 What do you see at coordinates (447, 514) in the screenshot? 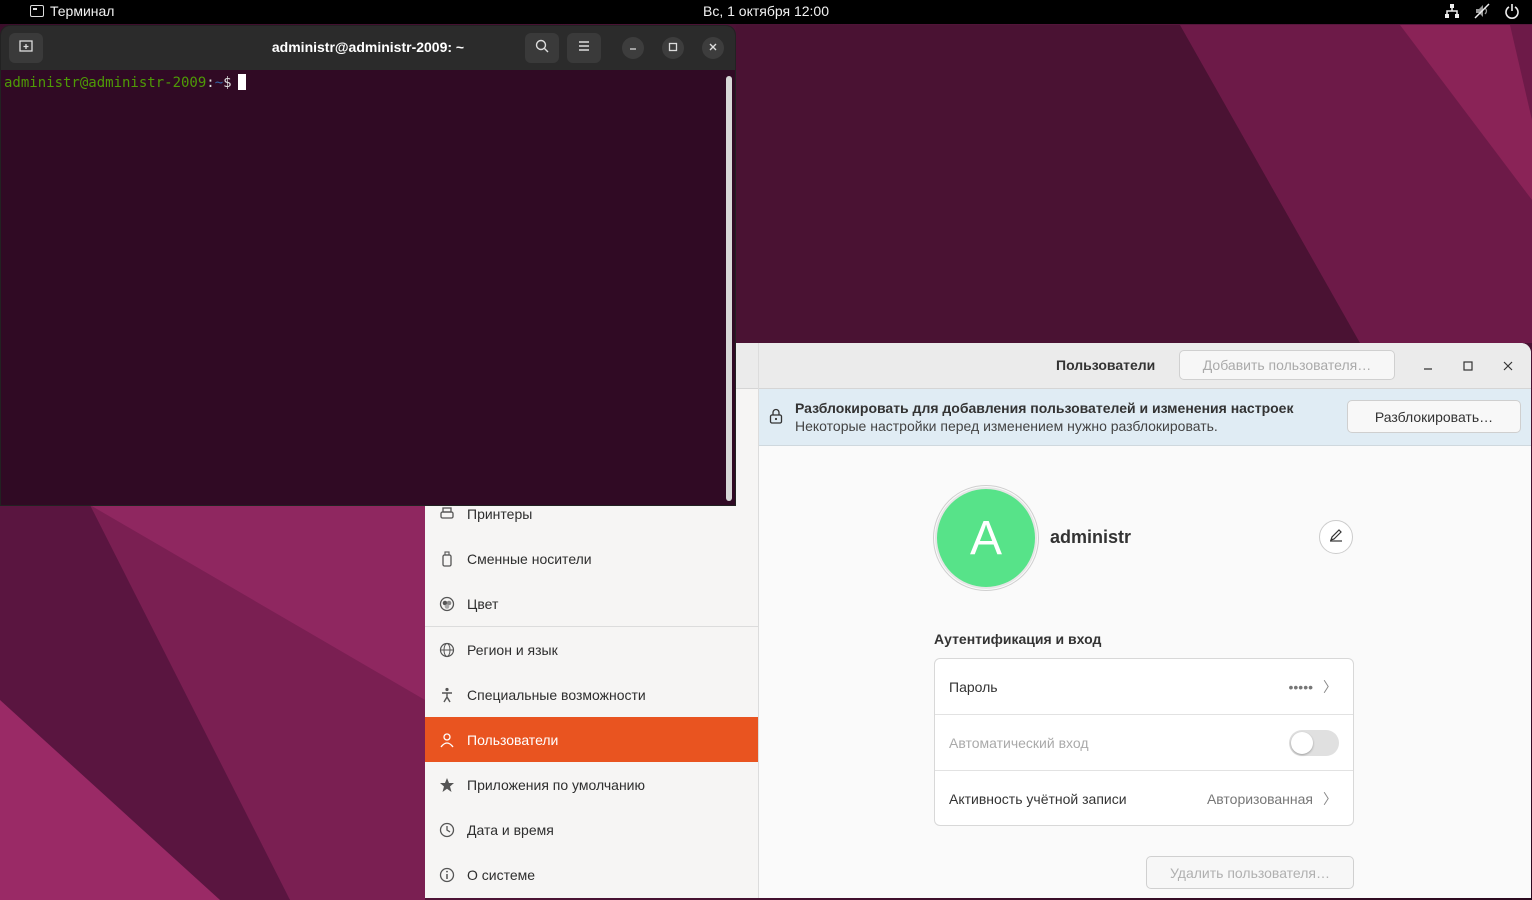
I see `printer-icon` at bounding box center [447, 514].